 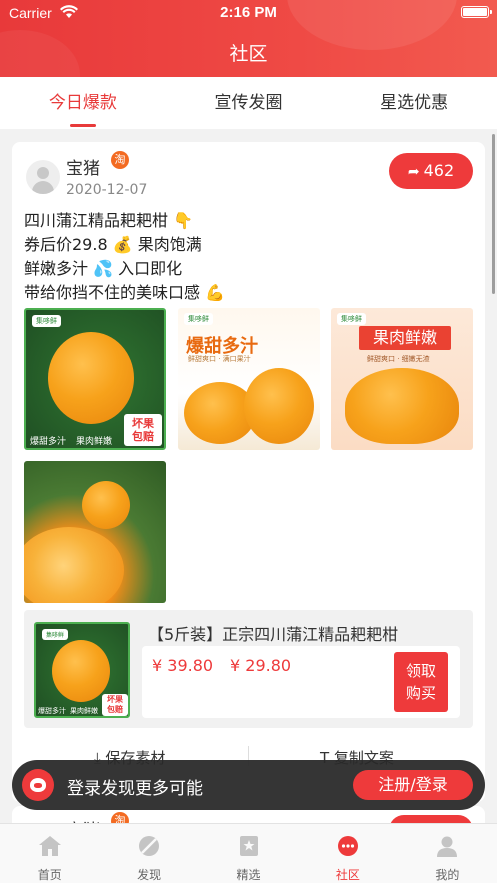 What do you see at coordinates (273, 633) in the screenshot?
I see `product-title: 【5斤装】正宗四川蒲江精品耙耙柑` at bounding box center [273, 633].